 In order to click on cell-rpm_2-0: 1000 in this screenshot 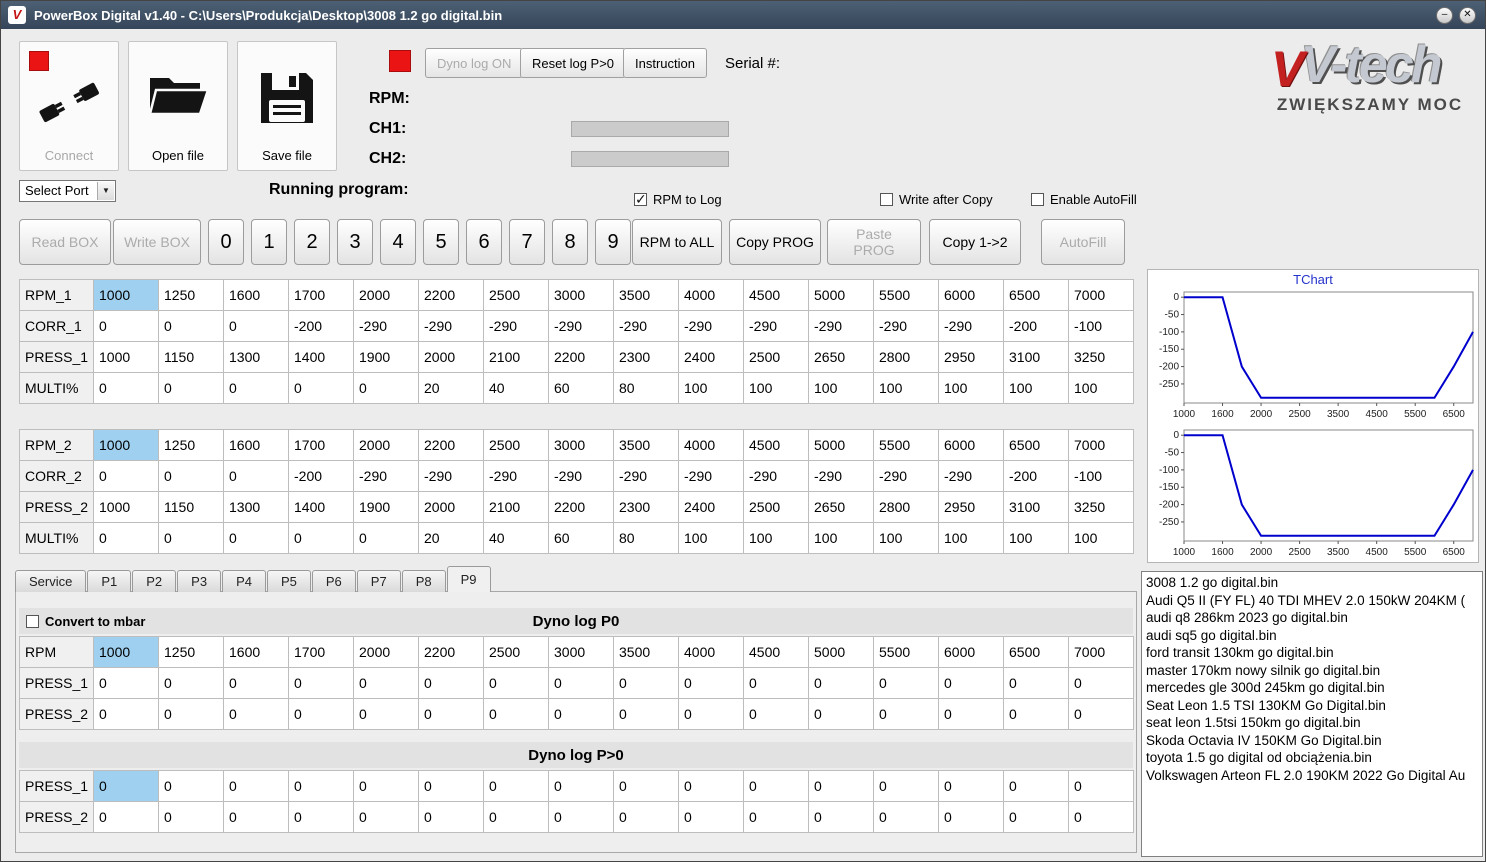, I will do `click(126, 445)`.